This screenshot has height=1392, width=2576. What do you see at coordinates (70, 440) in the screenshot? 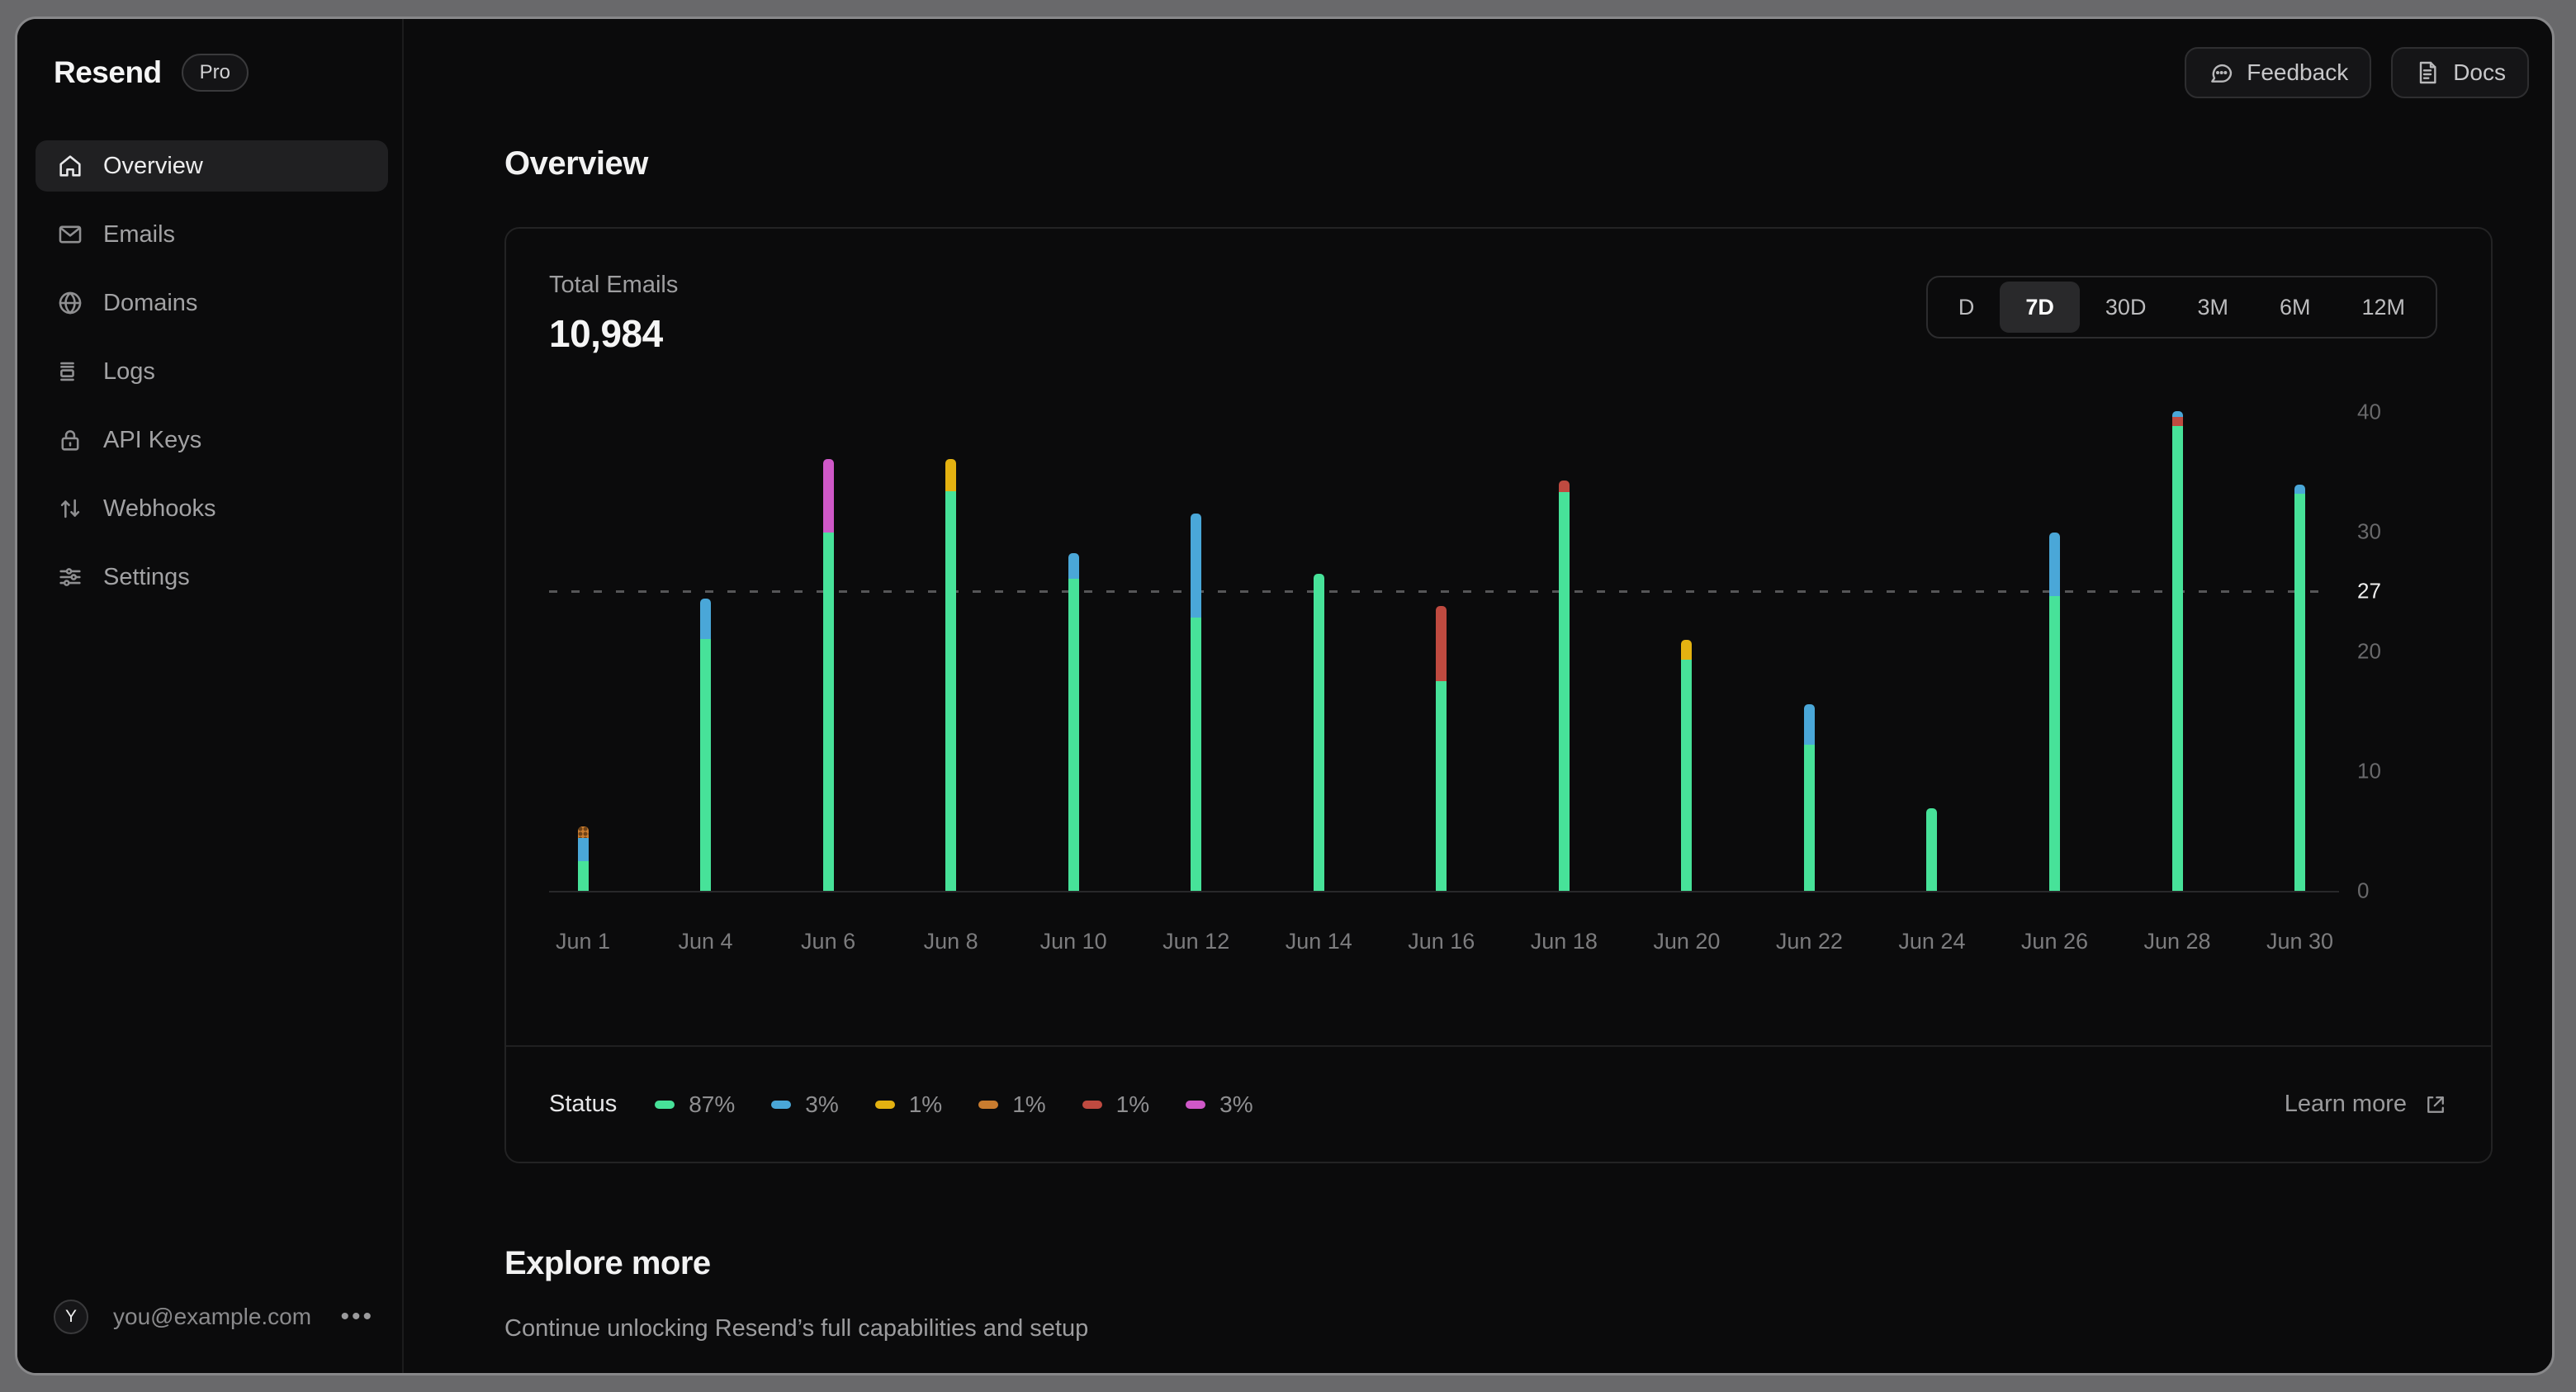
I see `lock-icon` at bounding box center [70, 440].